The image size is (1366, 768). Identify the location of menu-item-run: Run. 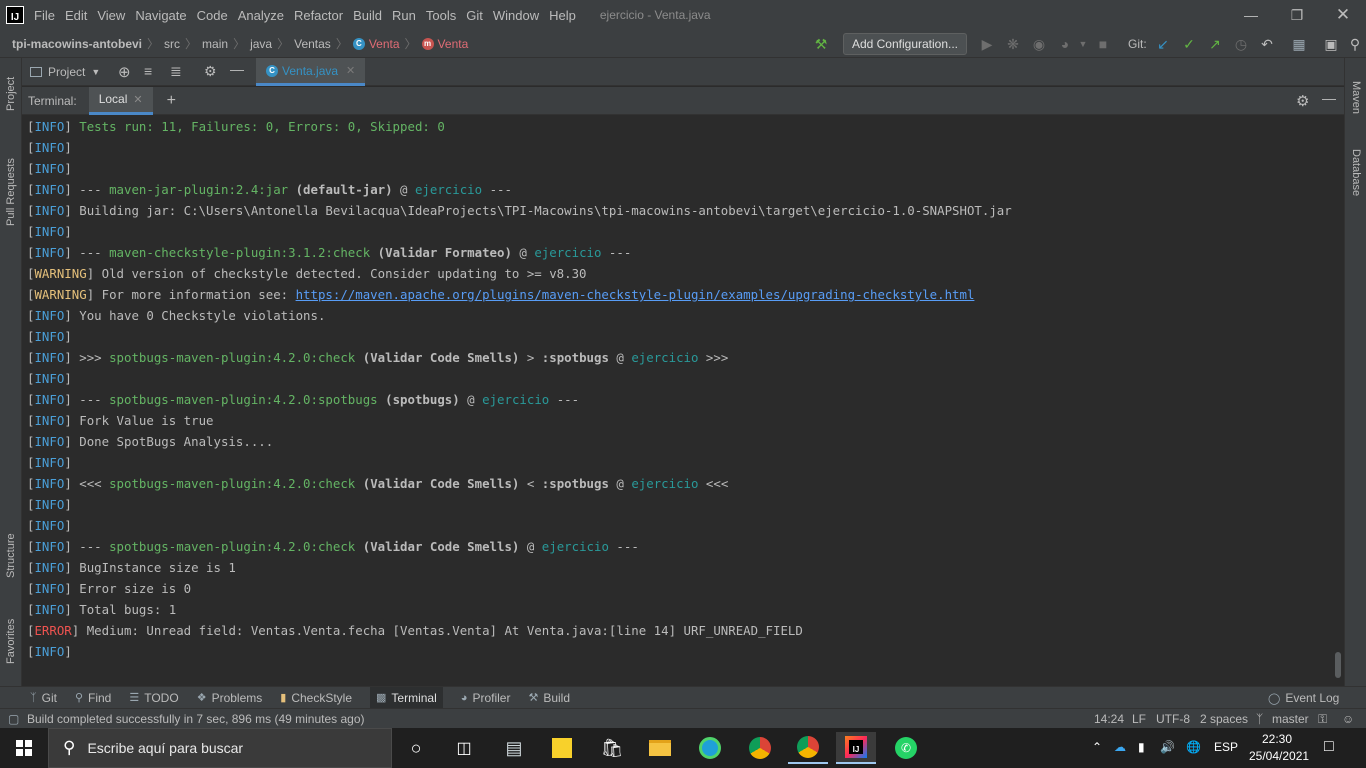
(404, 15).